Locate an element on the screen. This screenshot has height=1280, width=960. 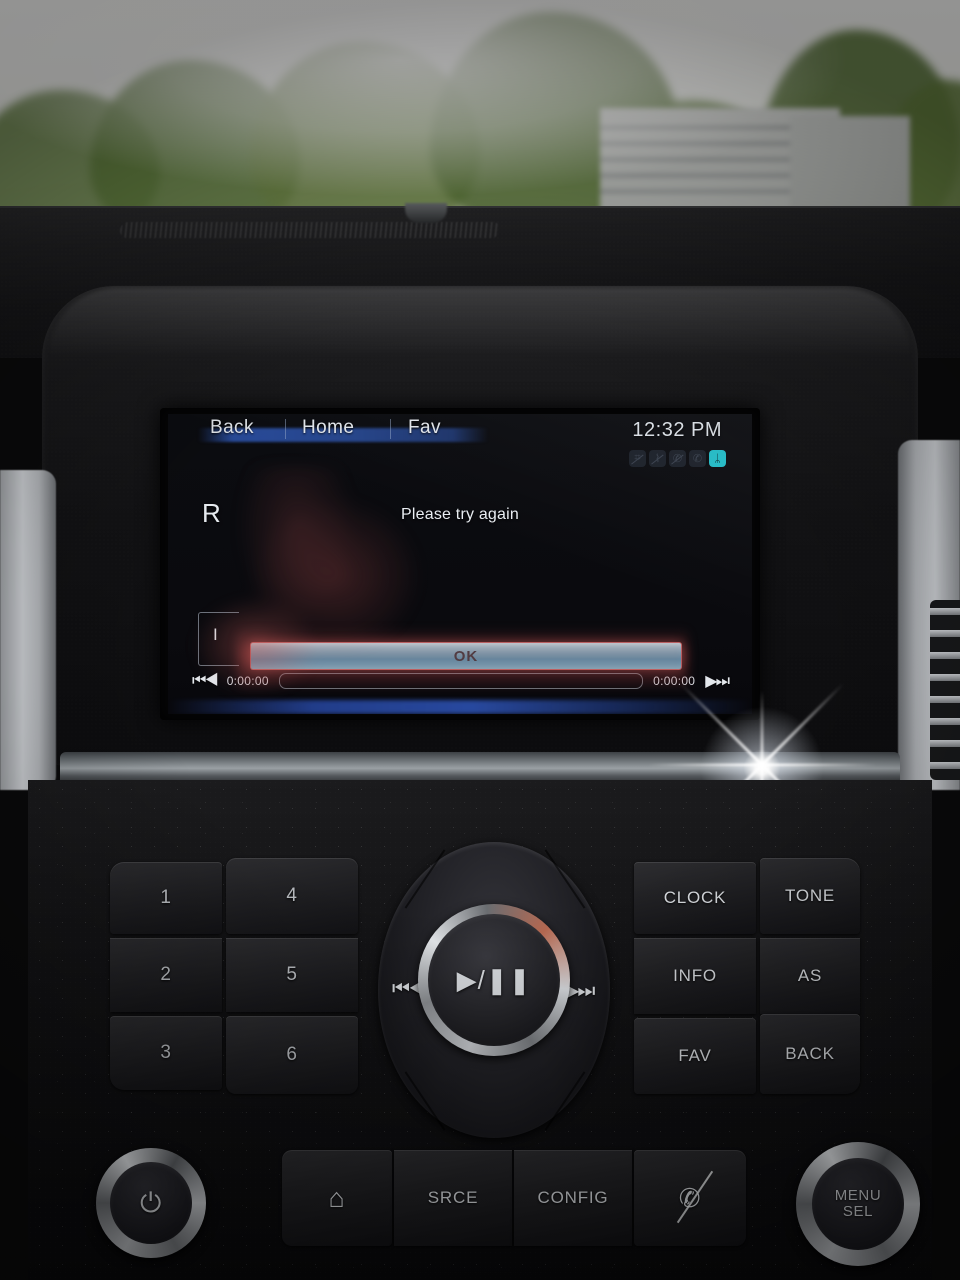
fav-button: FAV is located at coordinates (695, 1056).